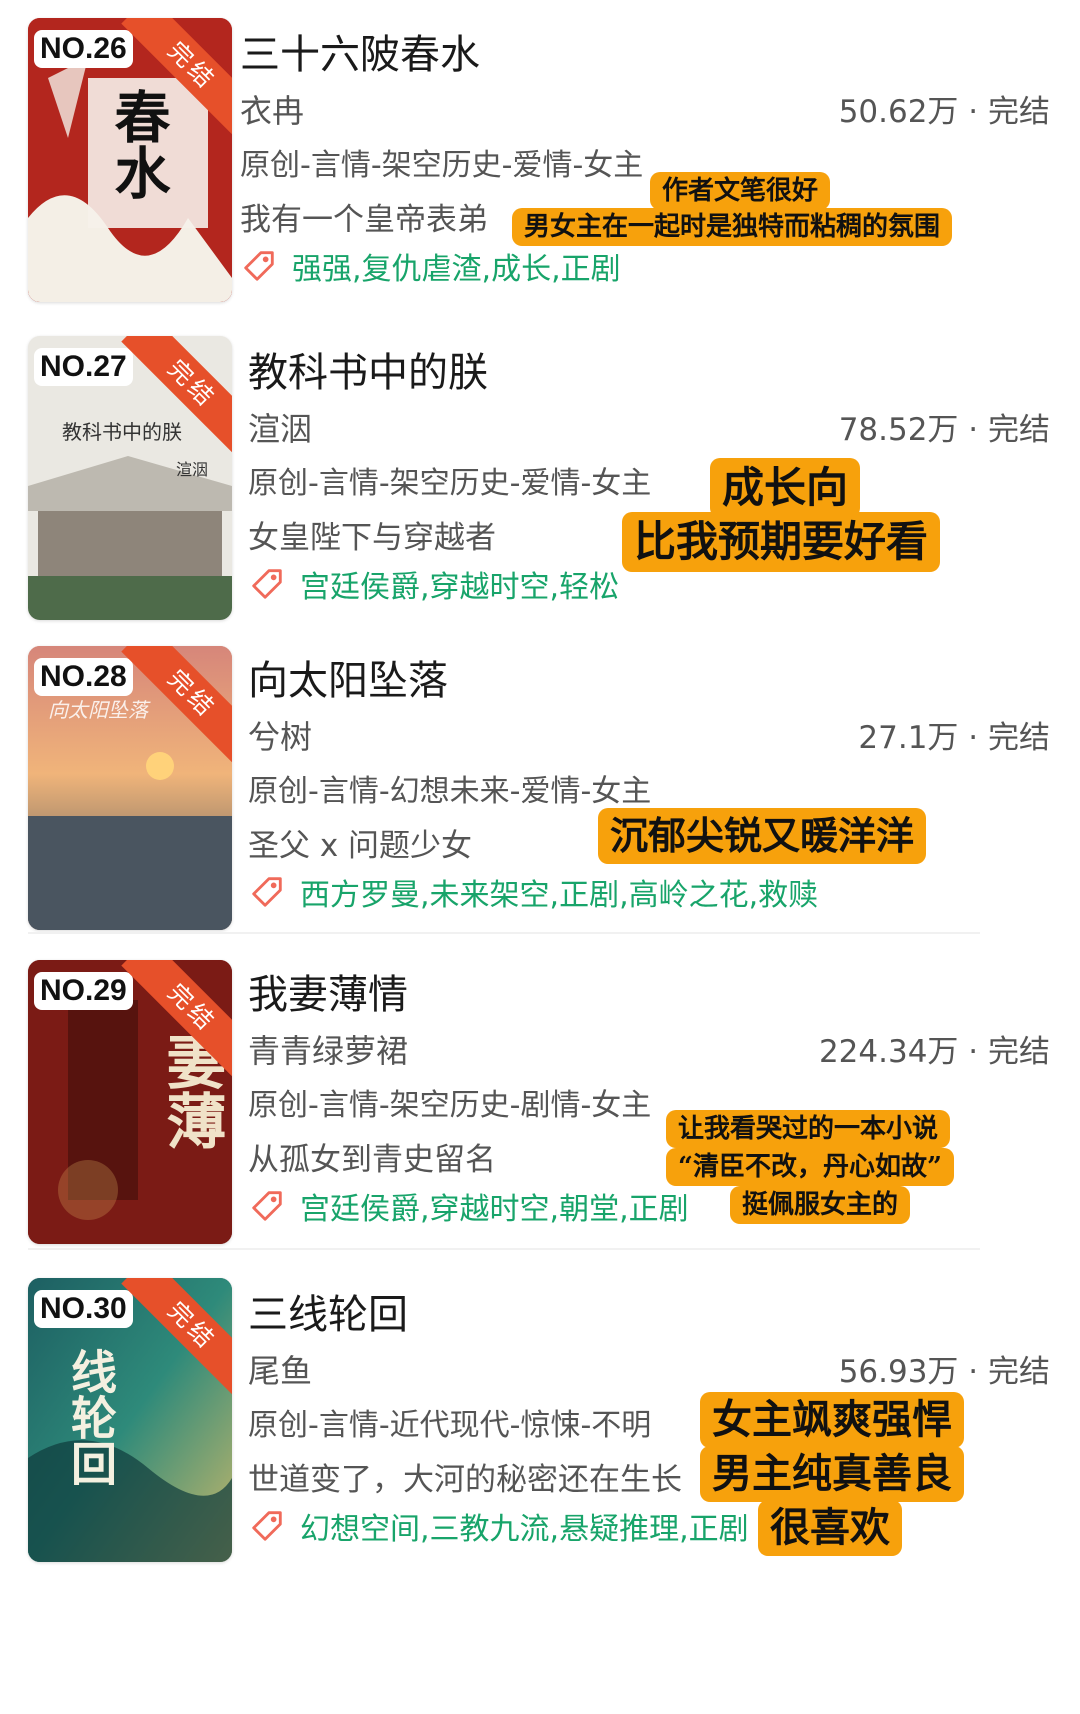 This screenshot has height=1714, width=1080. I want to click on book-cover: 教科书中的朕 渲洇 NO.27 完结, so click(130, 478).